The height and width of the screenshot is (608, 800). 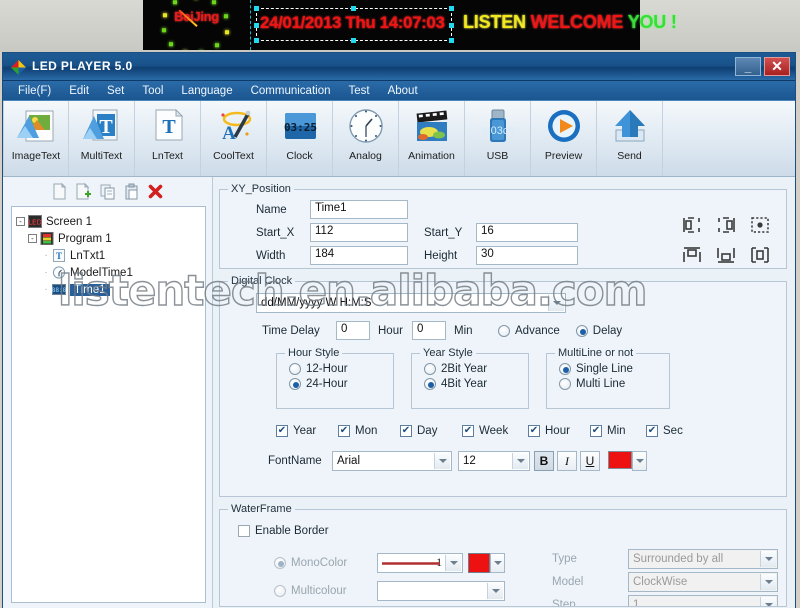 I want to click on new-file-icon, so click(x=59, y=191).